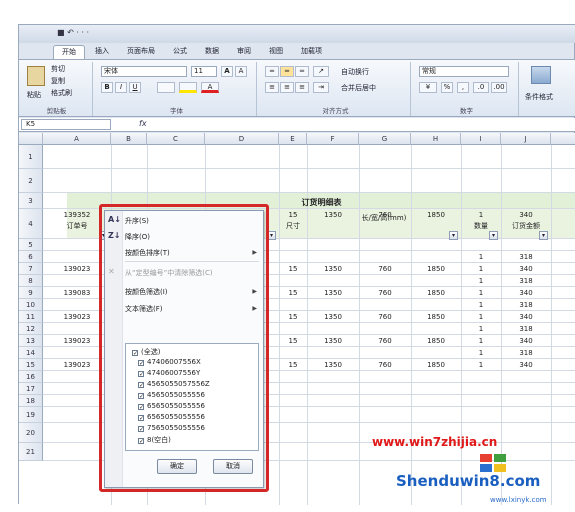 The width and height of the screenshot is (575, 512). What do you see at coordinates (31, 433) in the screenshot?
I see `row-header-20: 20` at bounding box center [31, 433].